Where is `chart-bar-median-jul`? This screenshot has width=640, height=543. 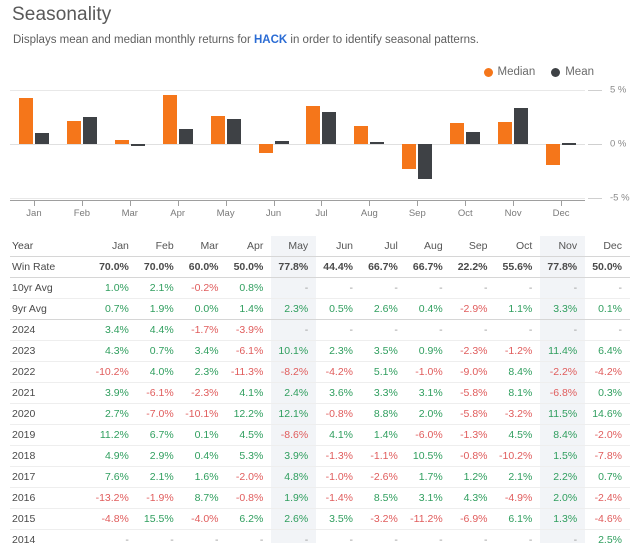
chart-bar-median-jul is located at coordinates (313, 125).